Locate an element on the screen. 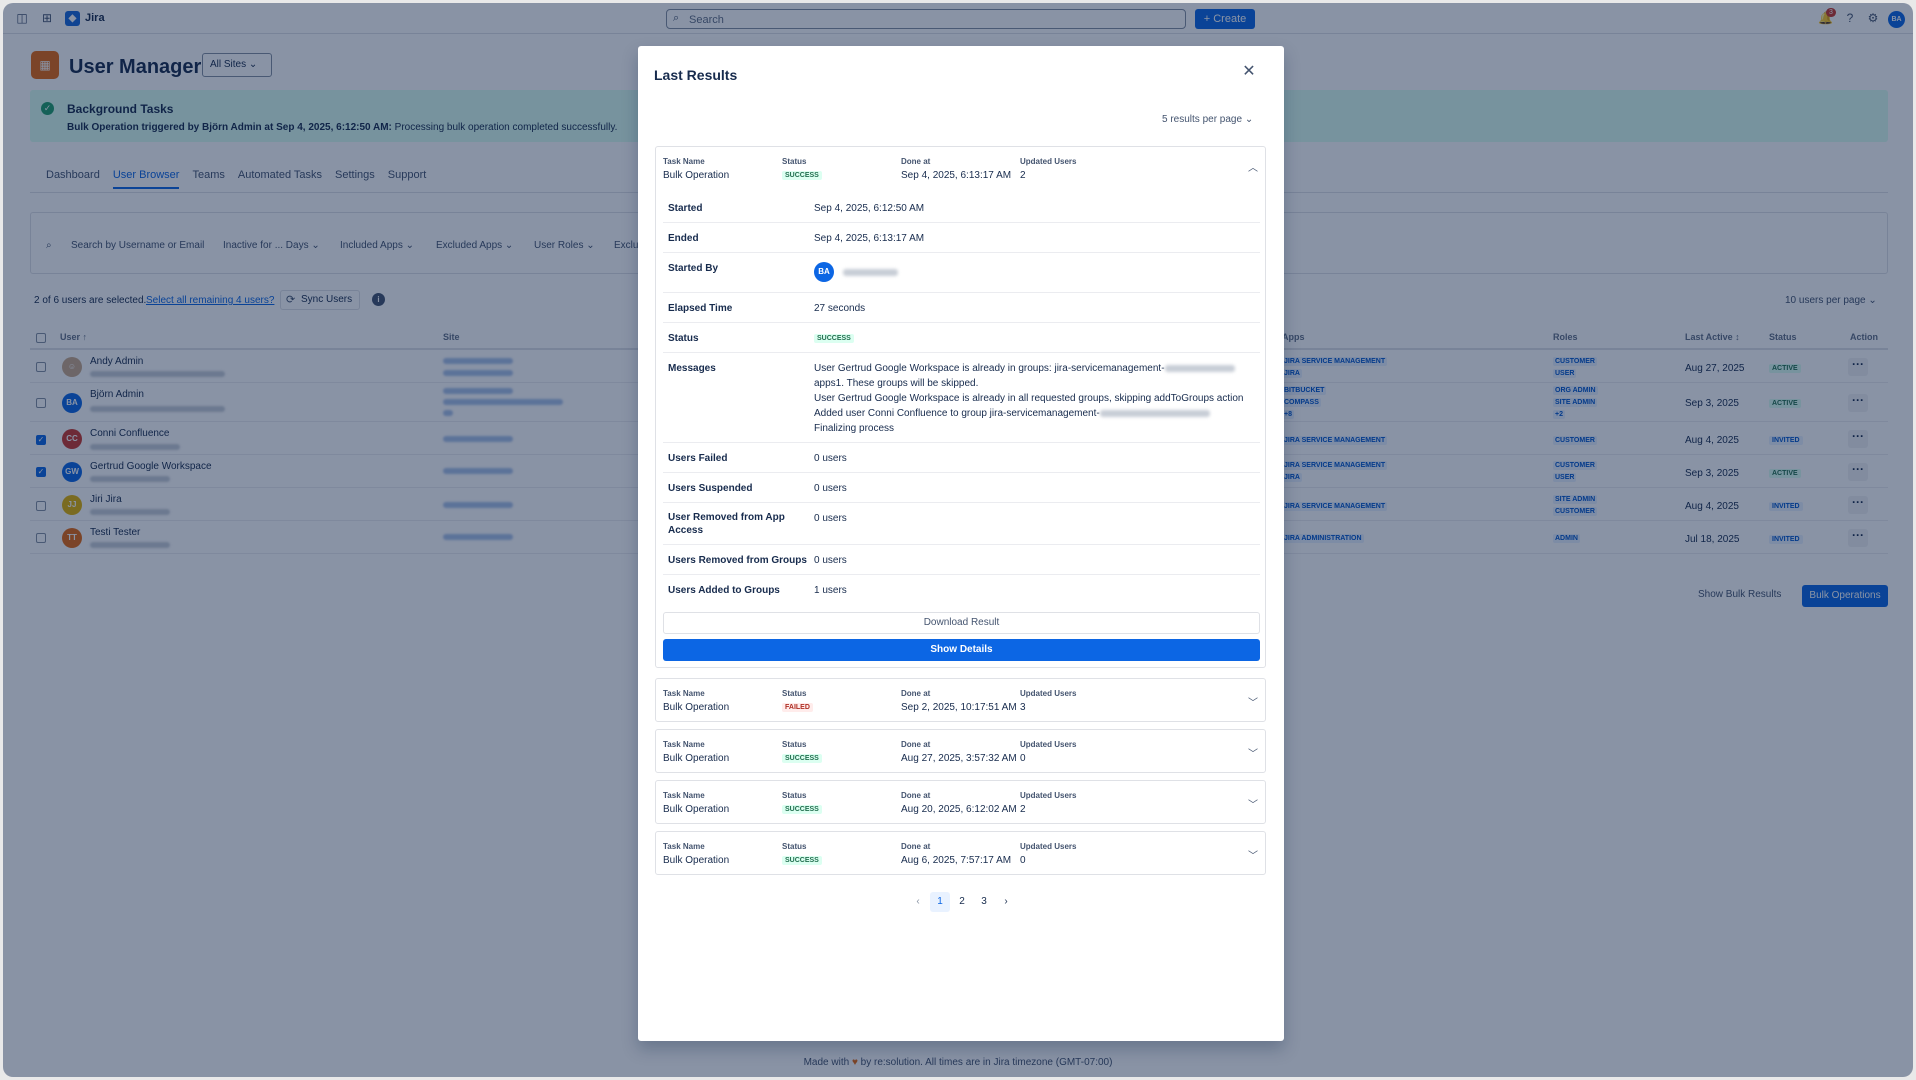 Image resolution: width=1916 pixels, height=1080 pixels. detail-row-ended: Ended Sep 4, 2025, 6:13:17 AM is located at coordinates (961, 238).